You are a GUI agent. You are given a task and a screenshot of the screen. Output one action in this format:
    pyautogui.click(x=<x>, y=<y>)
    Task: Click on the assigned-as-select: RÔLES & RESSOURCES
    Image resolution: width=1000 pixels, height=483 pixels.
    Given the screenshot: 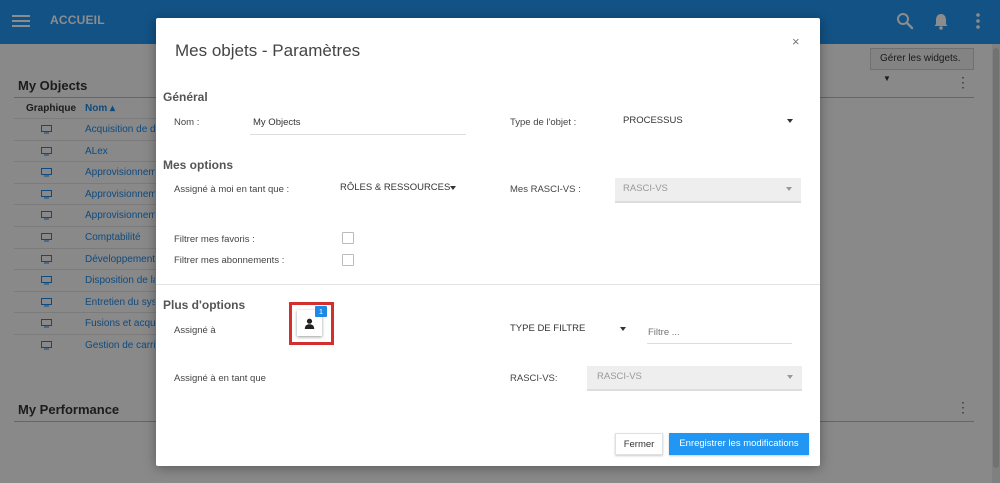 What is the action you would take?
    pyautogui.click(x=399, y=191)
    